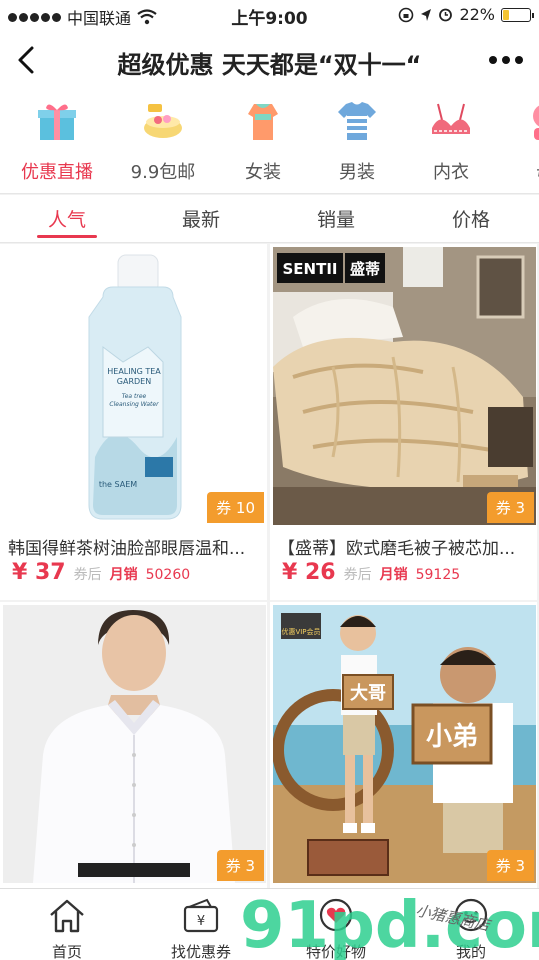 Image resolution: width=539 pixels, height=960 pixels. What do you see at coordinates (438, 575) in the screenshot?
I see `monthly-sales: 59125` at bounding box center [438, 575].